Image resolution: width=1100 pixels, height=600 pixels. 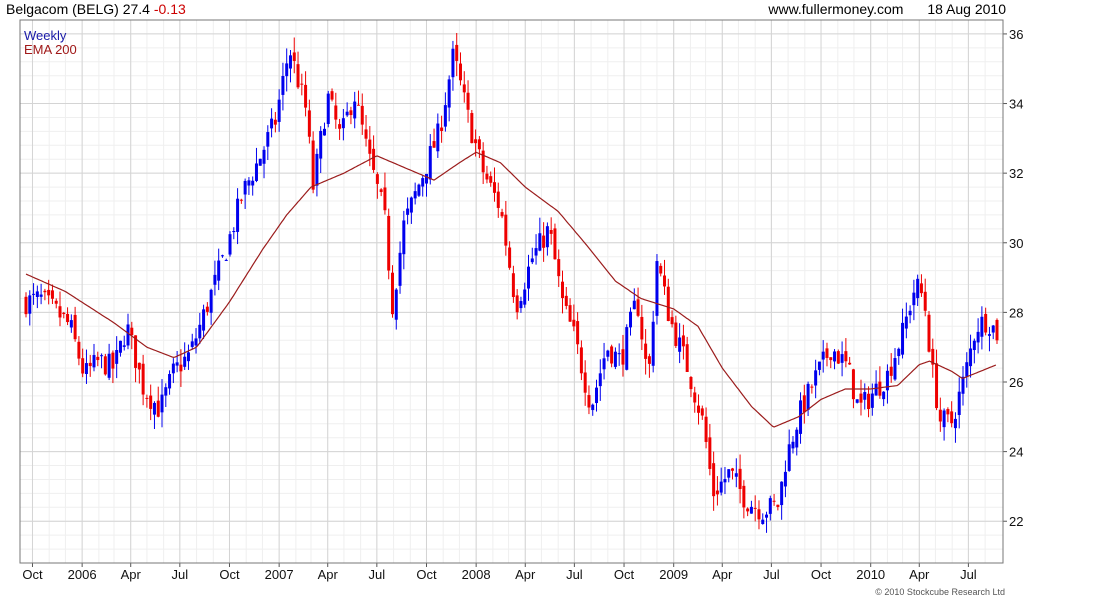 I want to click on y-tick-label: 28, so click(x=1016, y=312).